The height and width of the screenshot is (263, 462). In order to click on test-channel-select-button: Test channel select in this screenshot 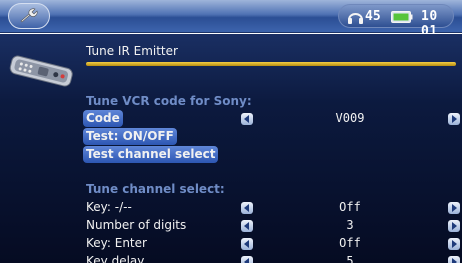, I will do `click(151, 154)`.